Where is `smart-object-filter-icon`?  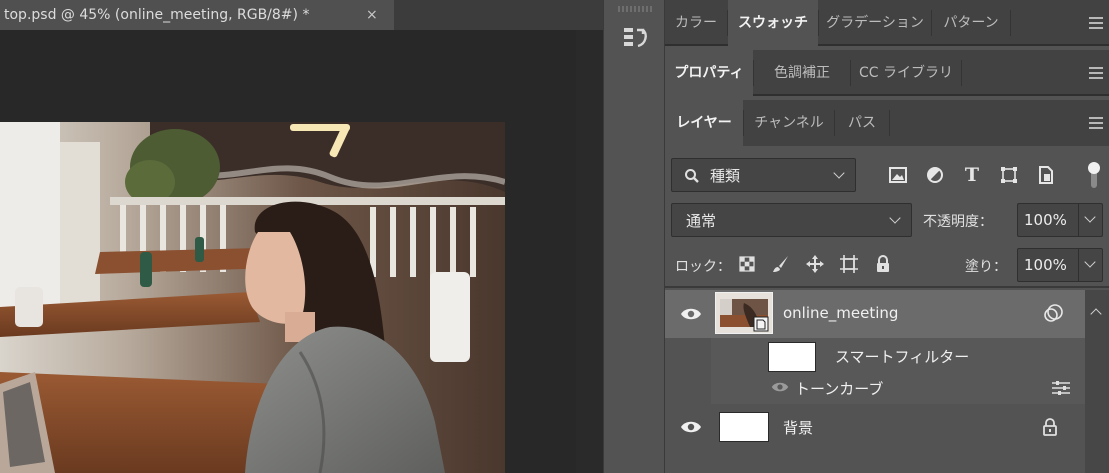 smart-object-filter-icon is located at coordinates (1046, 175).